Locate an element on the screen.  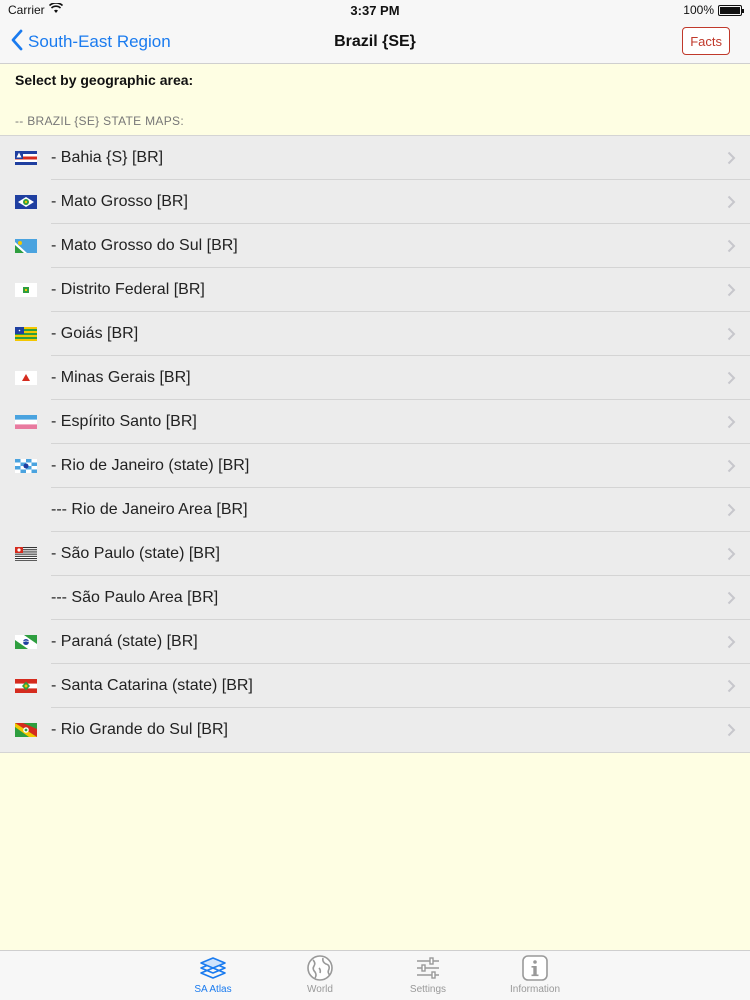
back-button: South-East Region is located at coordinates (90, 42).